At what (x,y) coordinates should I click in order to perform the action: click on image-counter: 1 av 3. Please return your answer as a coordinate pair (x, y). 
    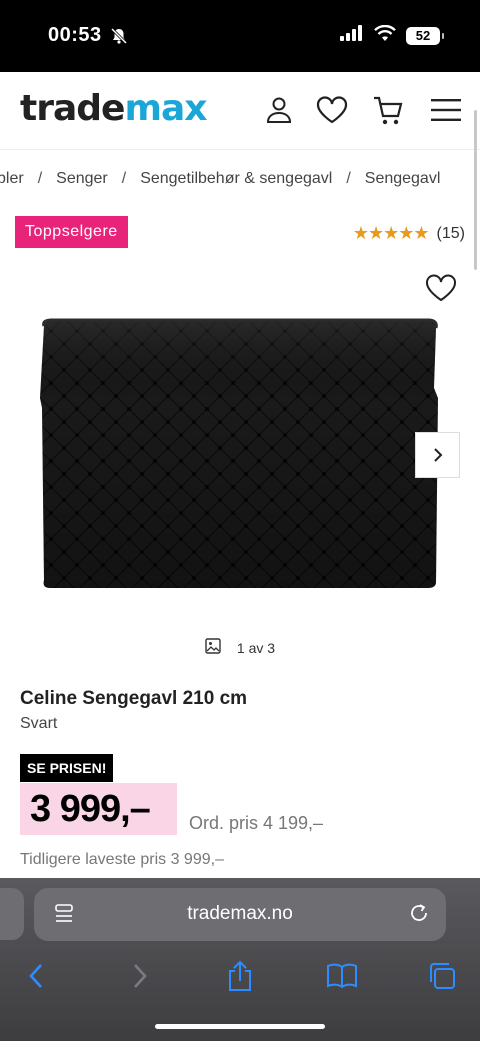
    Looking at the image, I should click on (240, 647).